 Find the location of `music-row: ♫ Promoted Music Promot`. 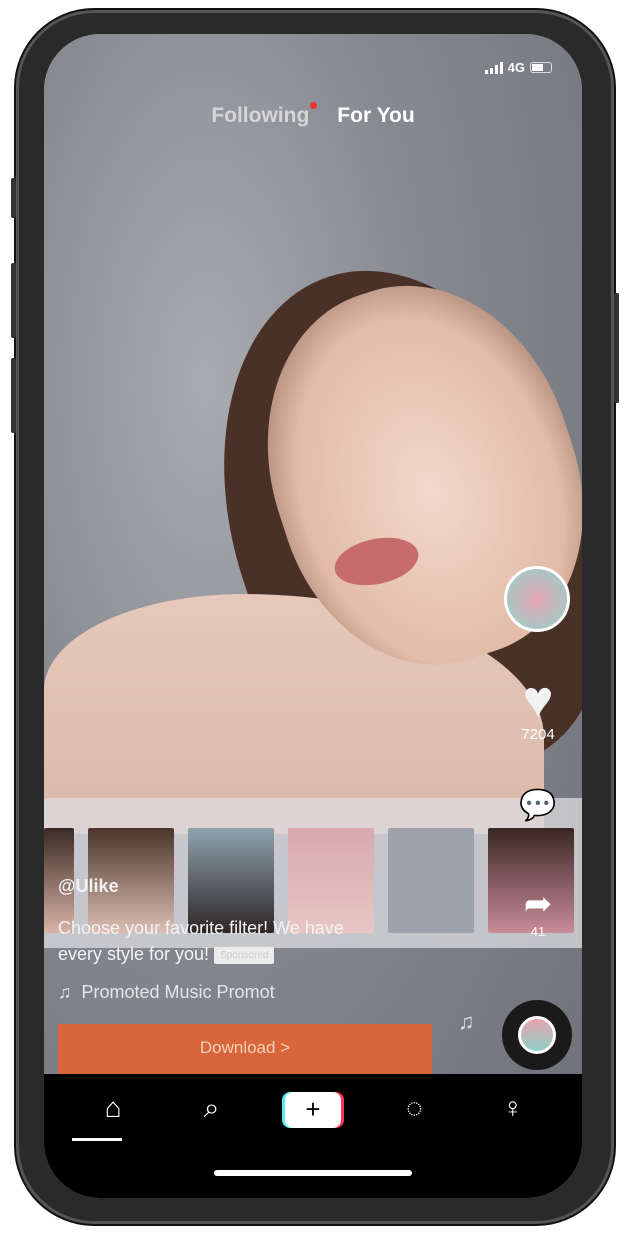

music-row: ♫ Promoted Music Promot is located at coordinates (166, 992).